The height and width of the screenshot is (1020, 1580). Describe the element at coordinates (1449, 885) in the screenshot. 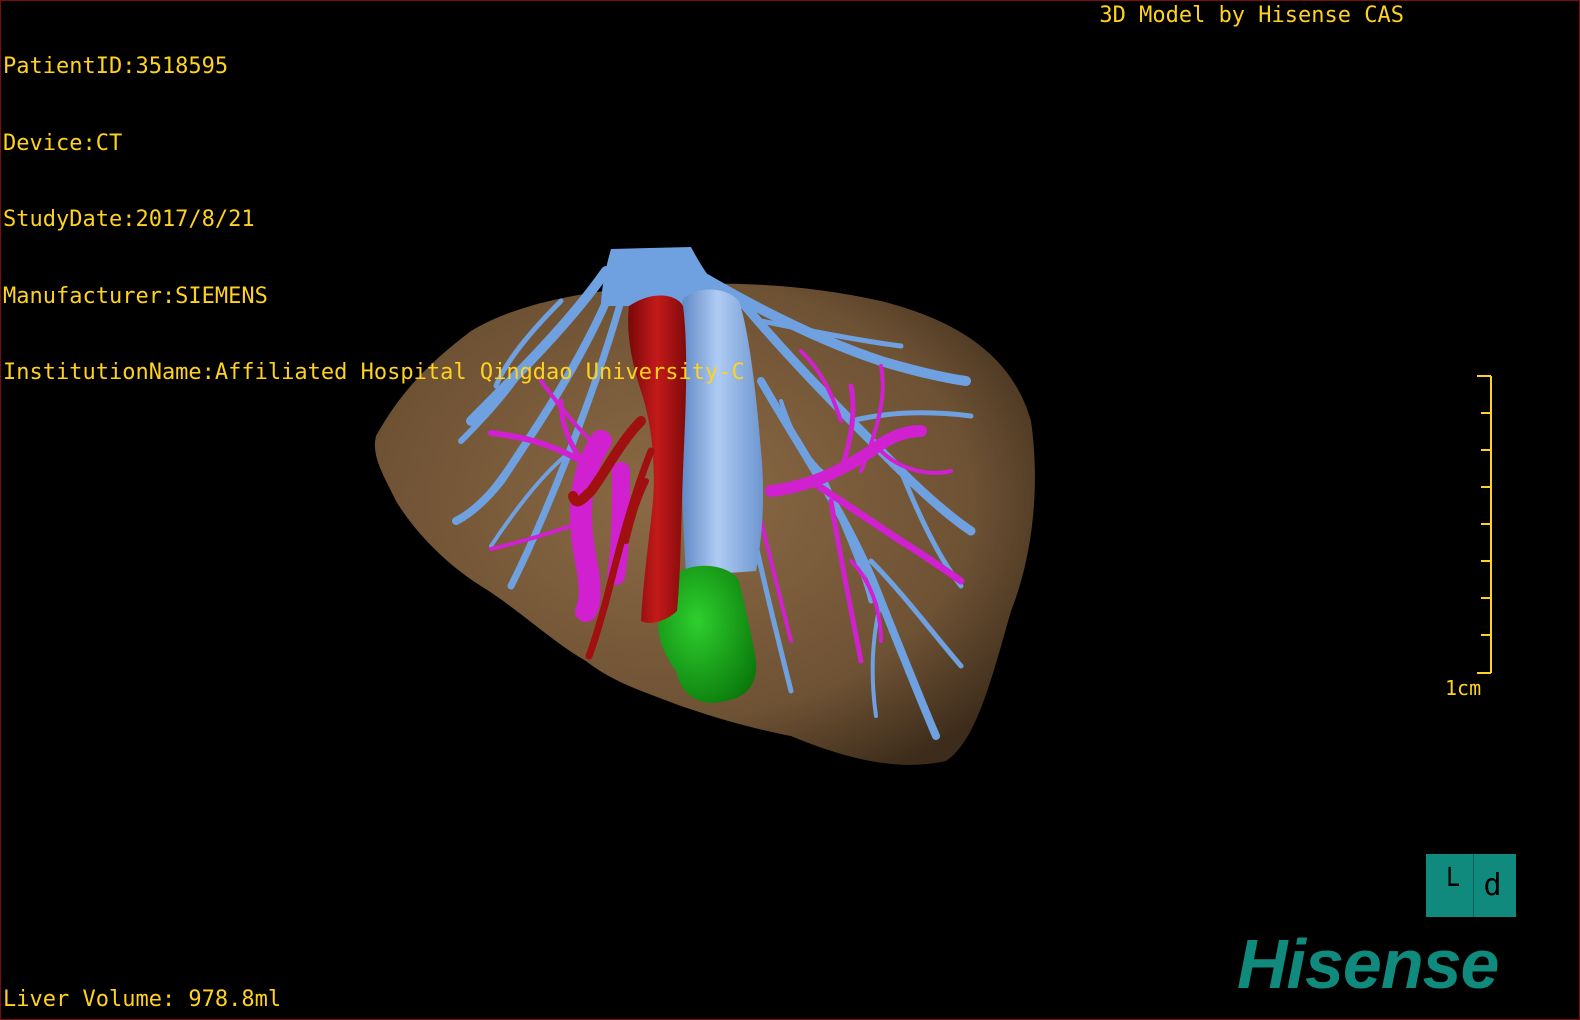

I see `orientation-left-face: └` at that location.